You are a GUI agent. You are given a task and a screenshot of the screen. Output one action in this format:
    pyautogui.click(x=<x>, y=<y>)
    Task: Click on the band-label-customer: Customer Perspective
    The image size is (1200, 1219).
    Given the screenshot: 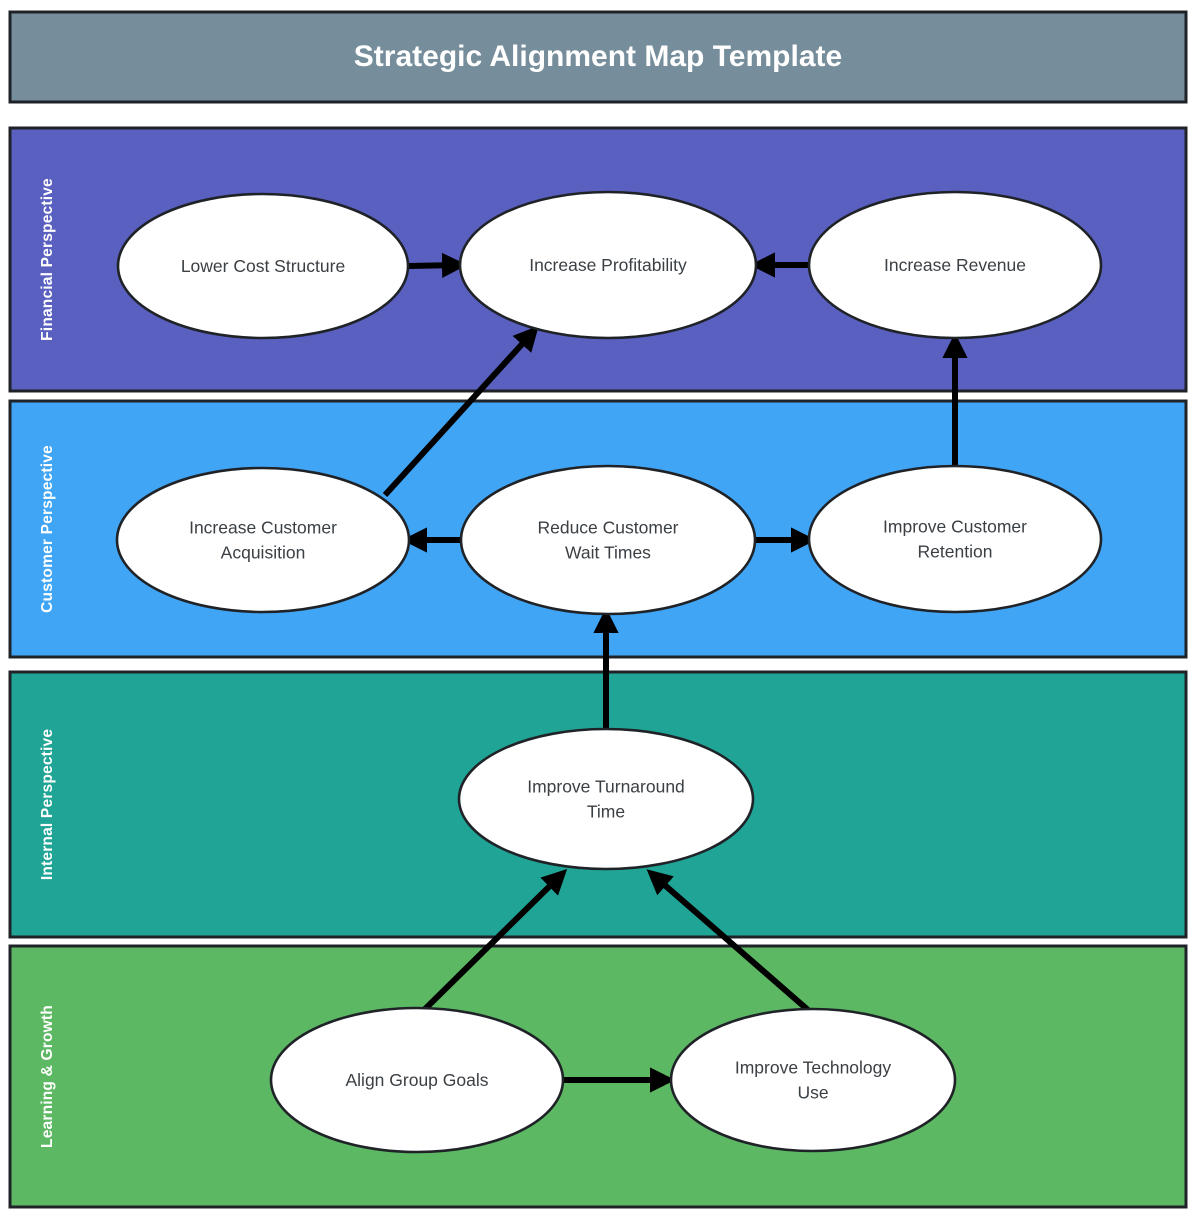 What is the action you would take?
    pyautogui.click(x=47, y=529)
    